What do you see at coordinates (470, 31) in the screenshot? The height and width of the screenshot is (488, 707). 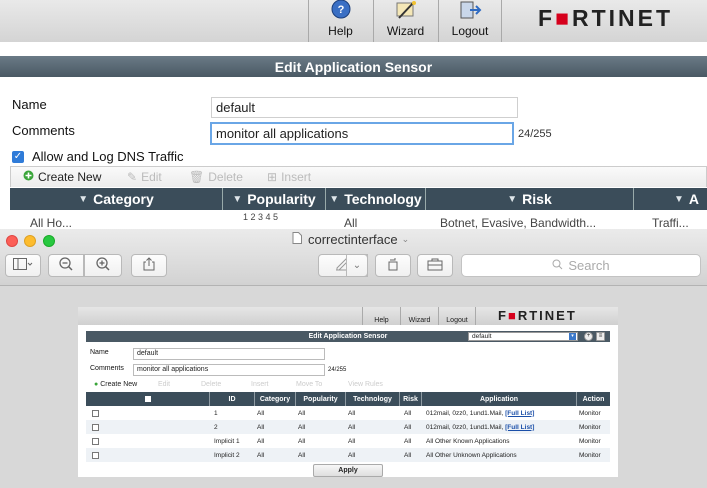 I see `logout-label: Logout` at bounding box center [470, 31].